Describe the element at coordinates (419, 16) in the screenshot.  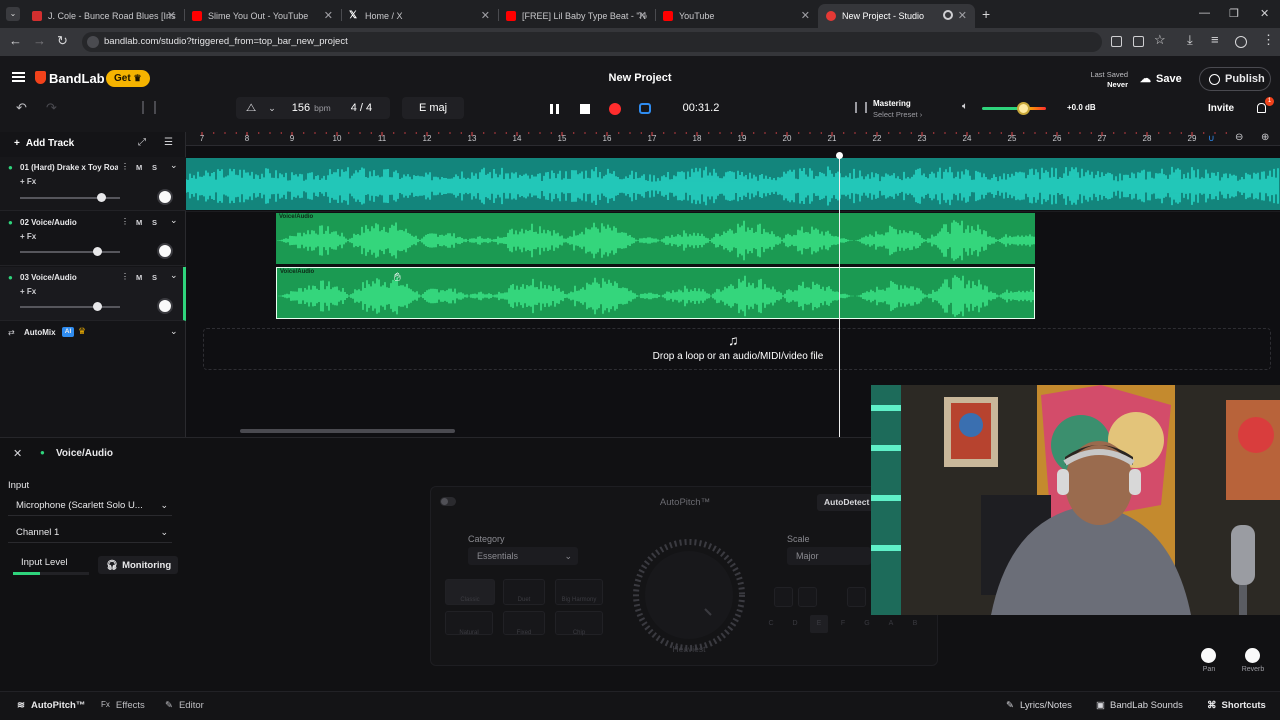
I see `browser-tab: 𝕏 Home / X ✕` at that location.